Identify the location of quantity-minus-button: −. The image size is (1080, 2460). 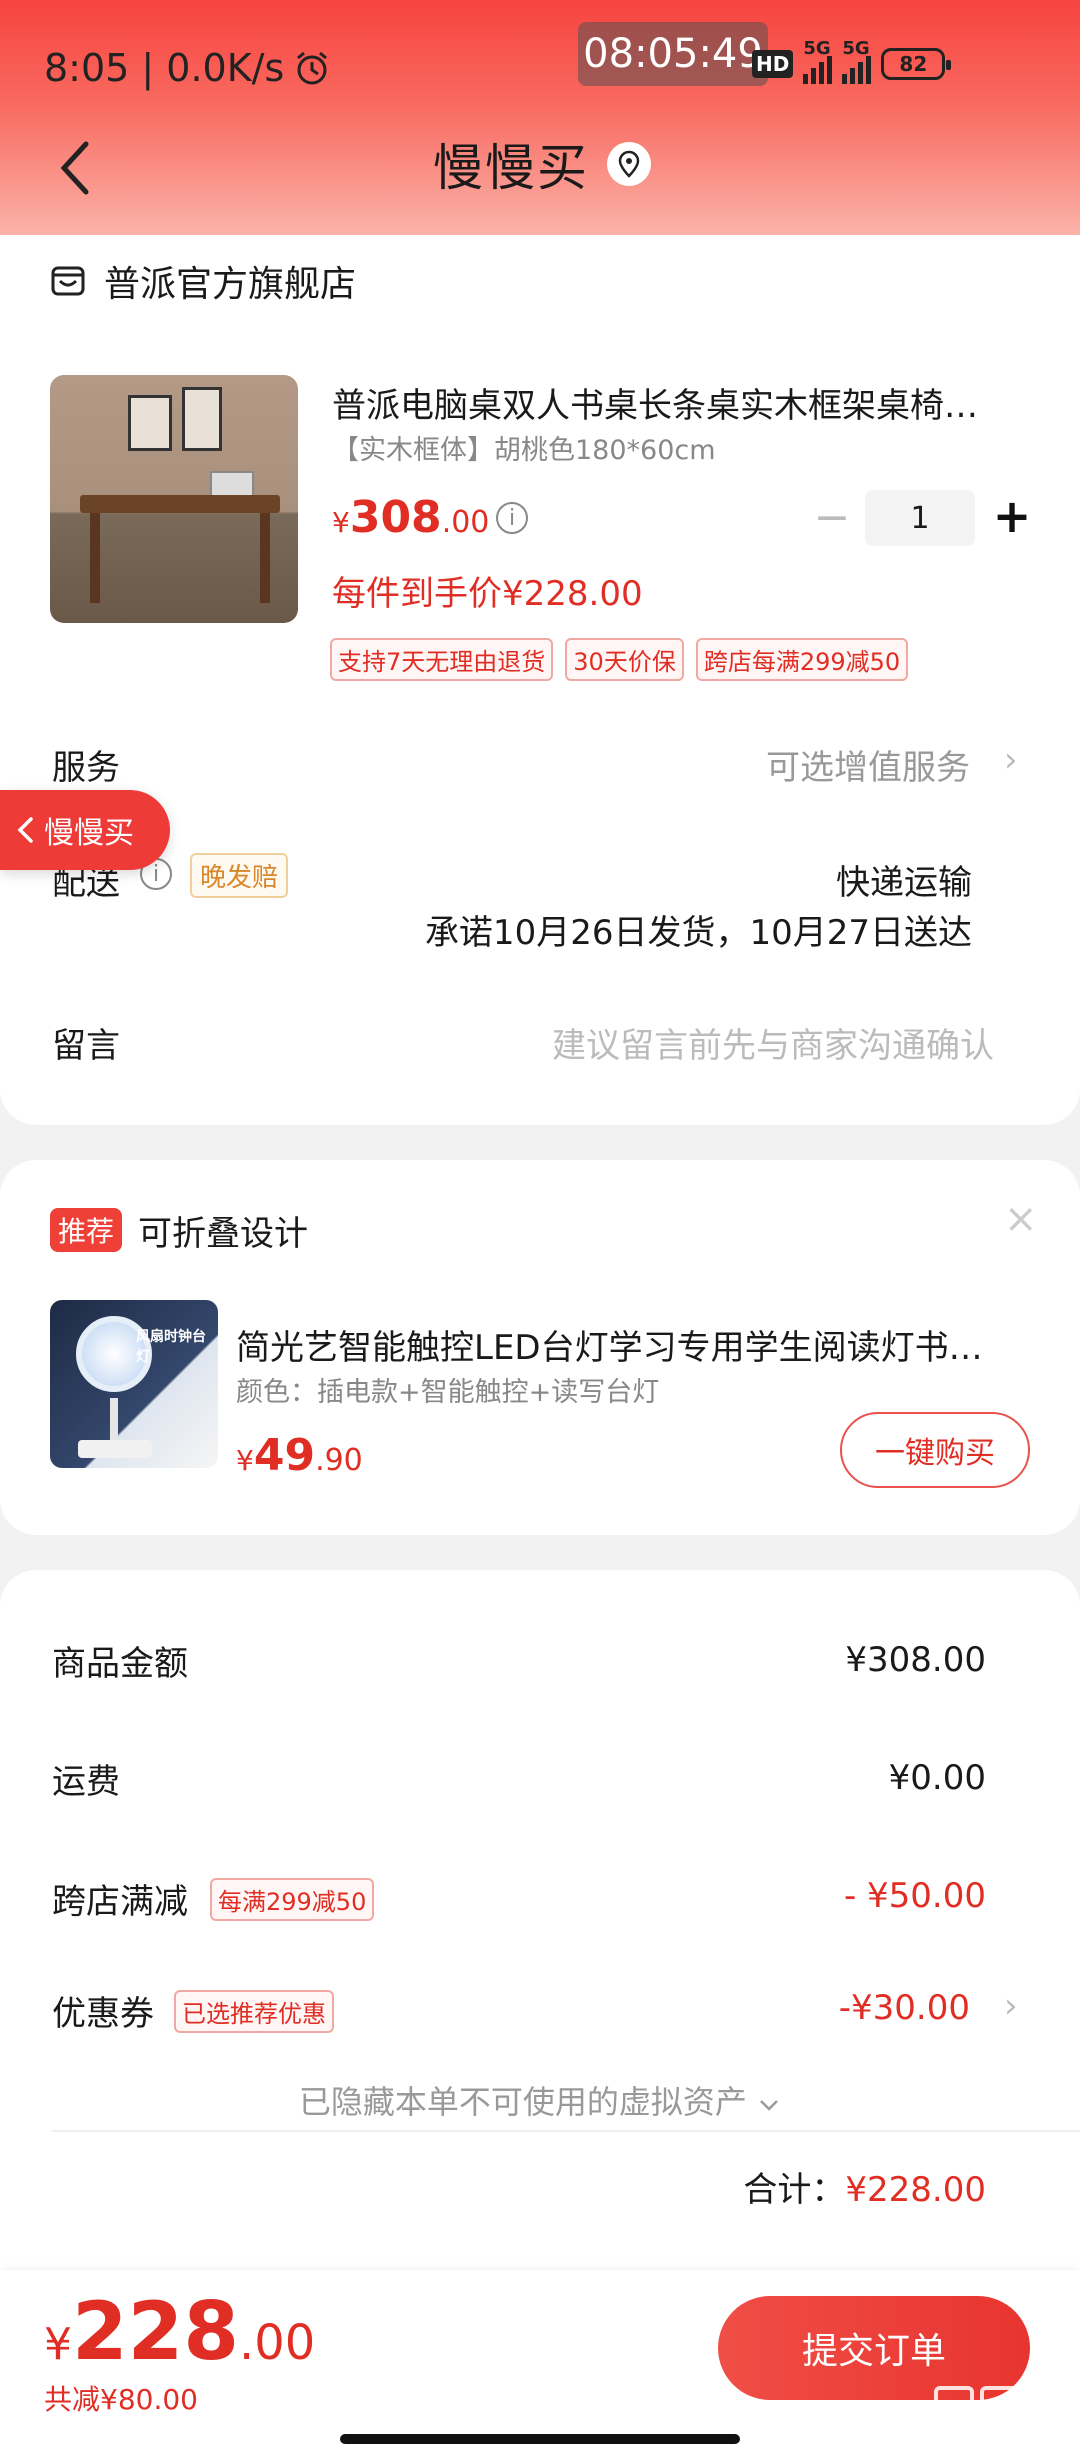
(832, 518).